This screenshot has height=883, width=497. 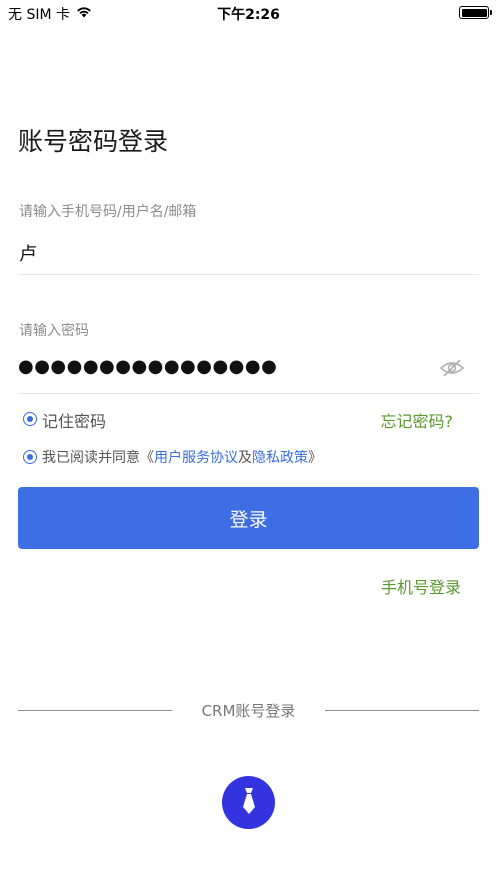 I want to click on privacy-link: 隐私政策, so click(x=280, y=458).